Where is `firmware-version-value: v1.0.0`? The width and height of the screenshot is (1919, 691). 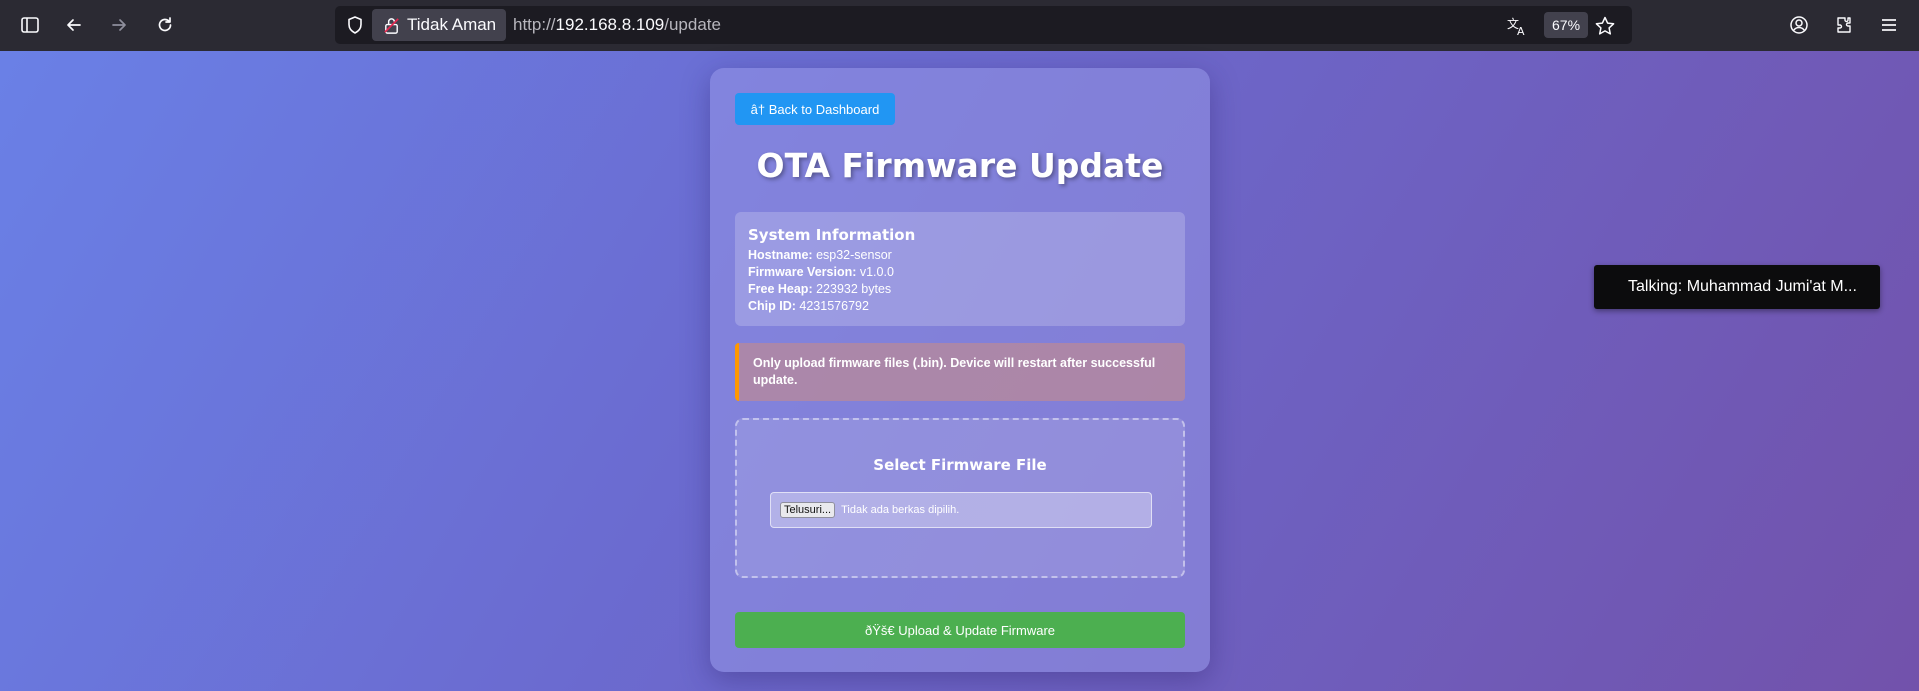 firmware-version-value: v1.0.0 is located at coordinates (876, 272).